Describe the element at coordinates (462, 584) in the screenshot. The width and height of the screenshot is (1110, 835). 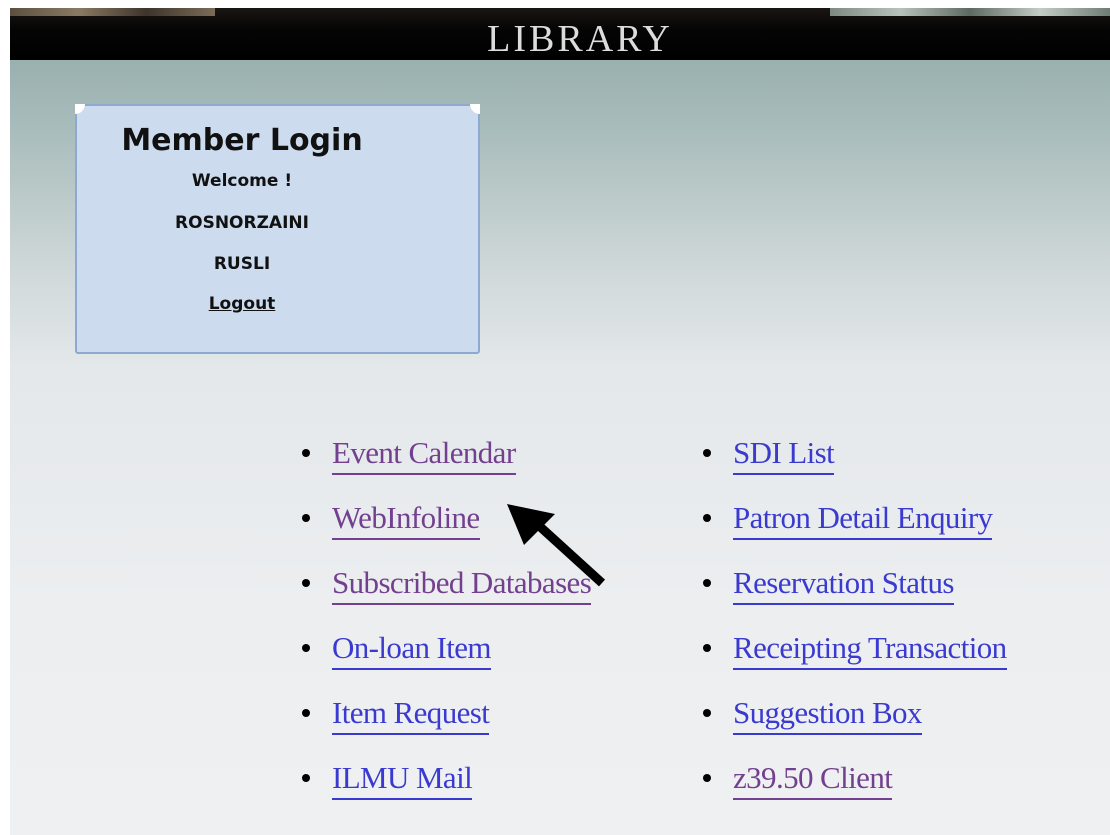
I see `link-subscribed-databases: Subscribed Databases` at that location.